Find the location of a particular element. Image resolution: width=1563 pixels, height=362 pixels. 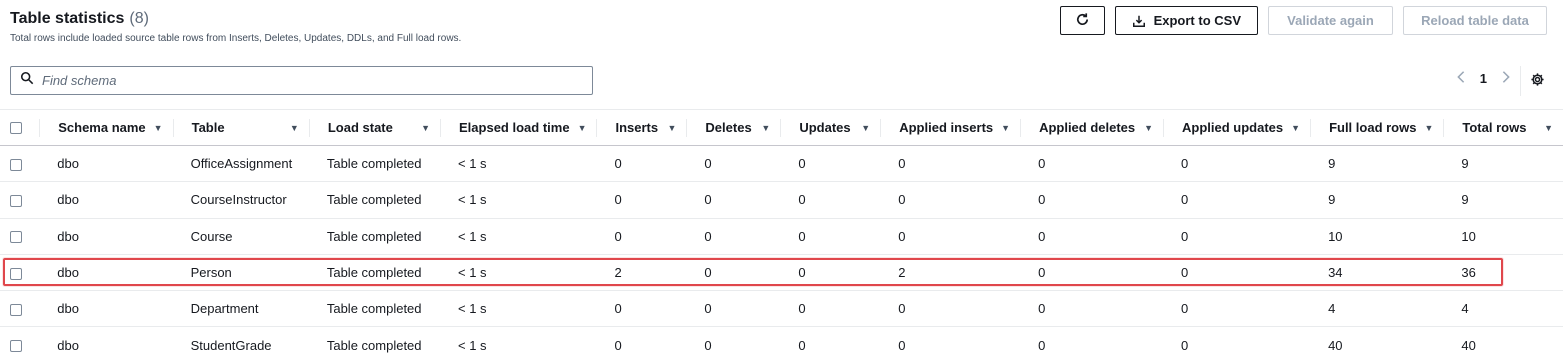

column-header: Deletes ▼ is located at coordinates (733, 128).